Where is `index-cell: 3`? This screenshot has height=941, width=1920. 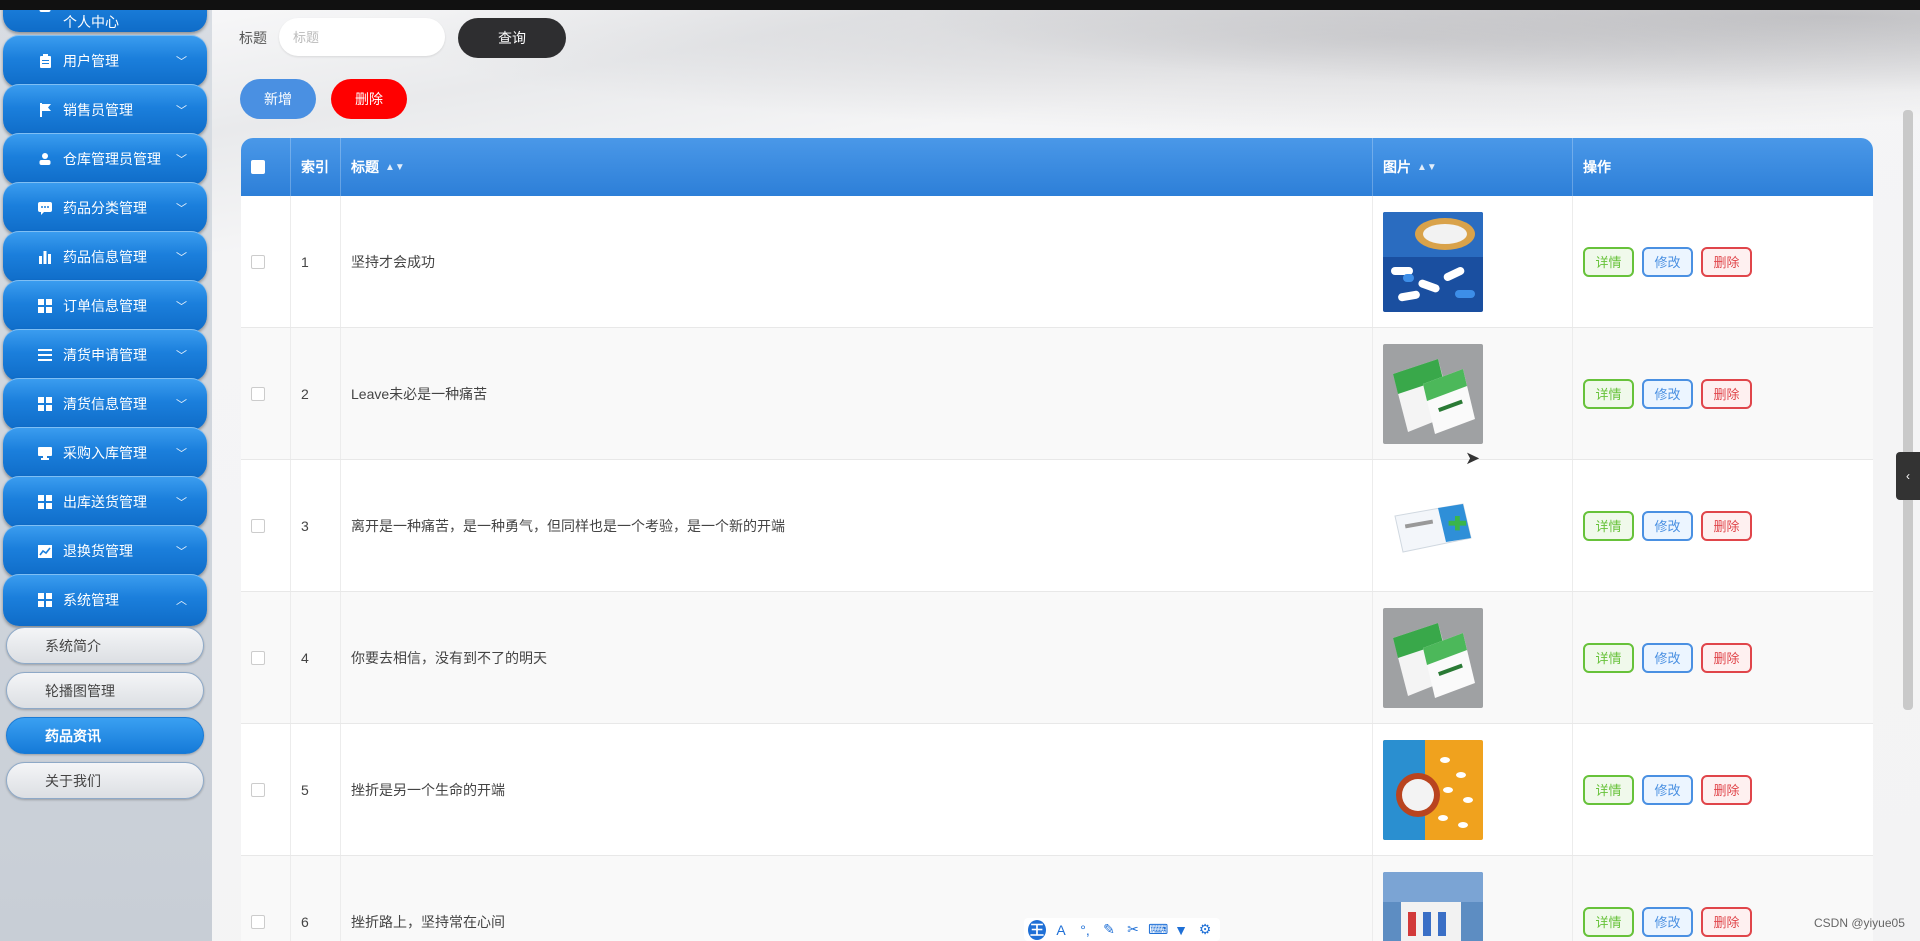
index-cell: 3 is located at coordinates (316, 525).